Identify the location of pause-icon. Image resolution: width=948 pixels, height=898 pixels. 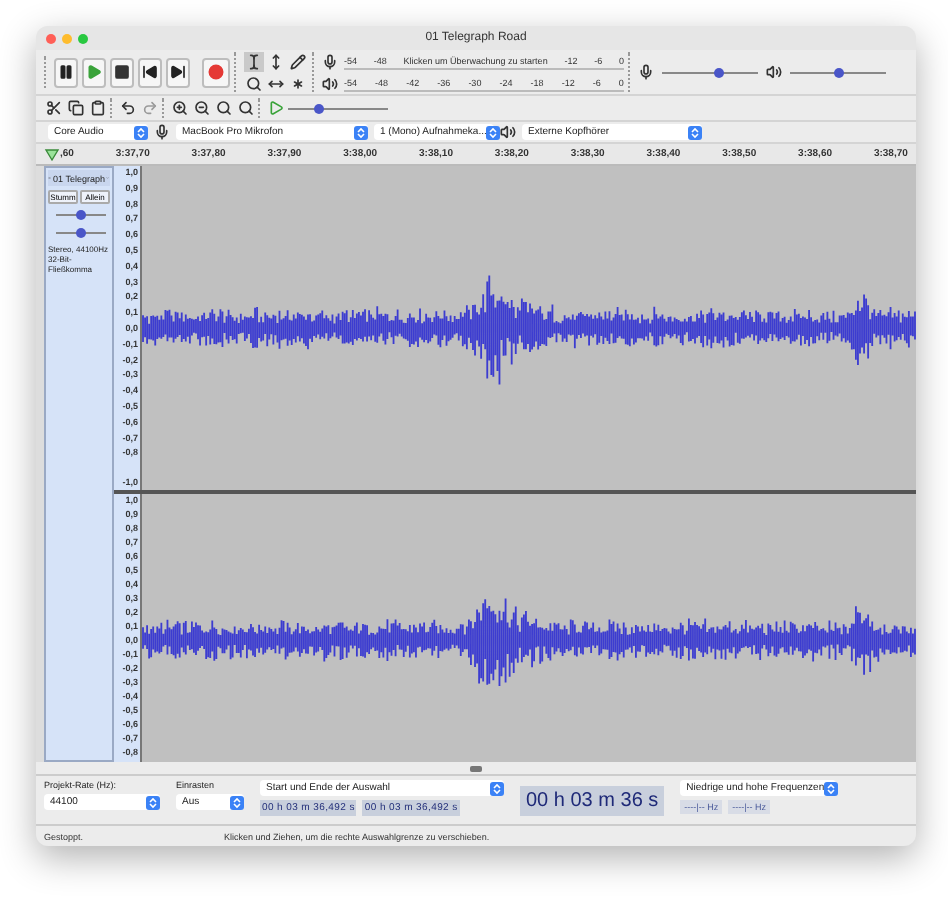
(66, 72).